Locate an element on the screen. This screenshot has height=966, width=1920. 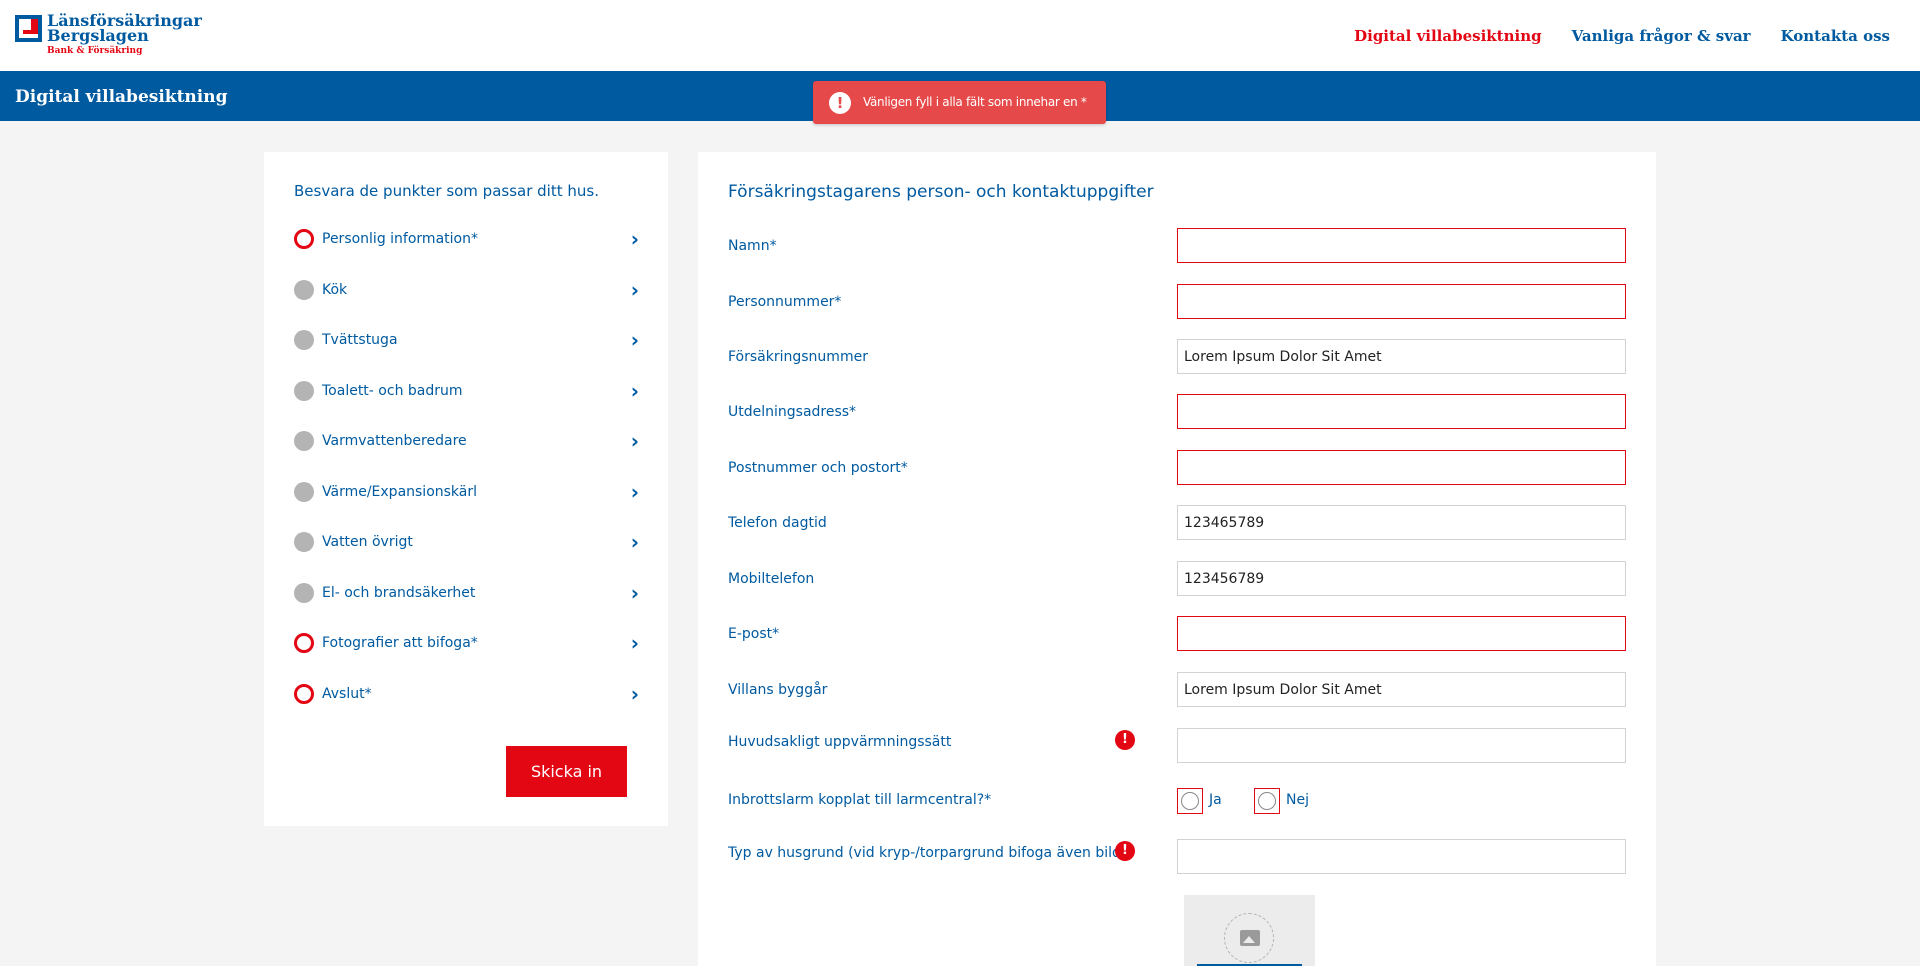
sidebar-item-label: Varmvattenberedare is located at coordinates (394, 441).